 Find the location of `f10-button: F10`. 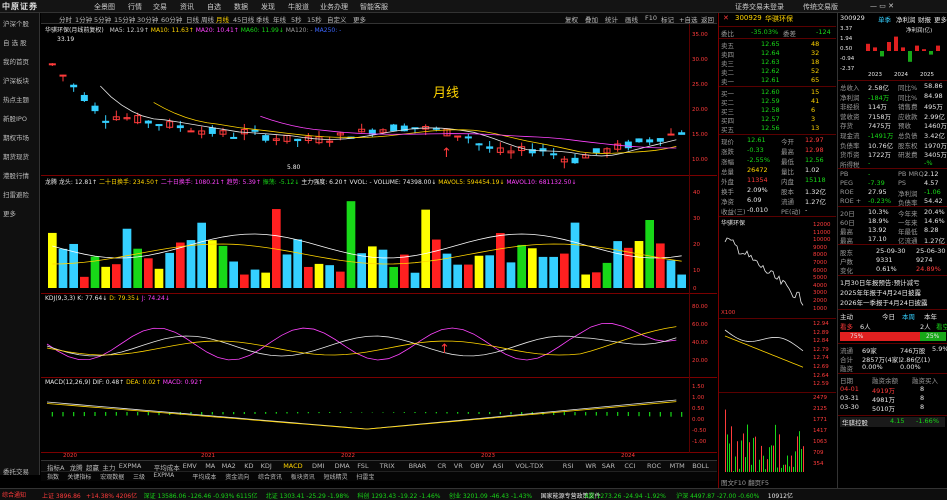

f10-button: F10 is located at coordinates (651, 18).